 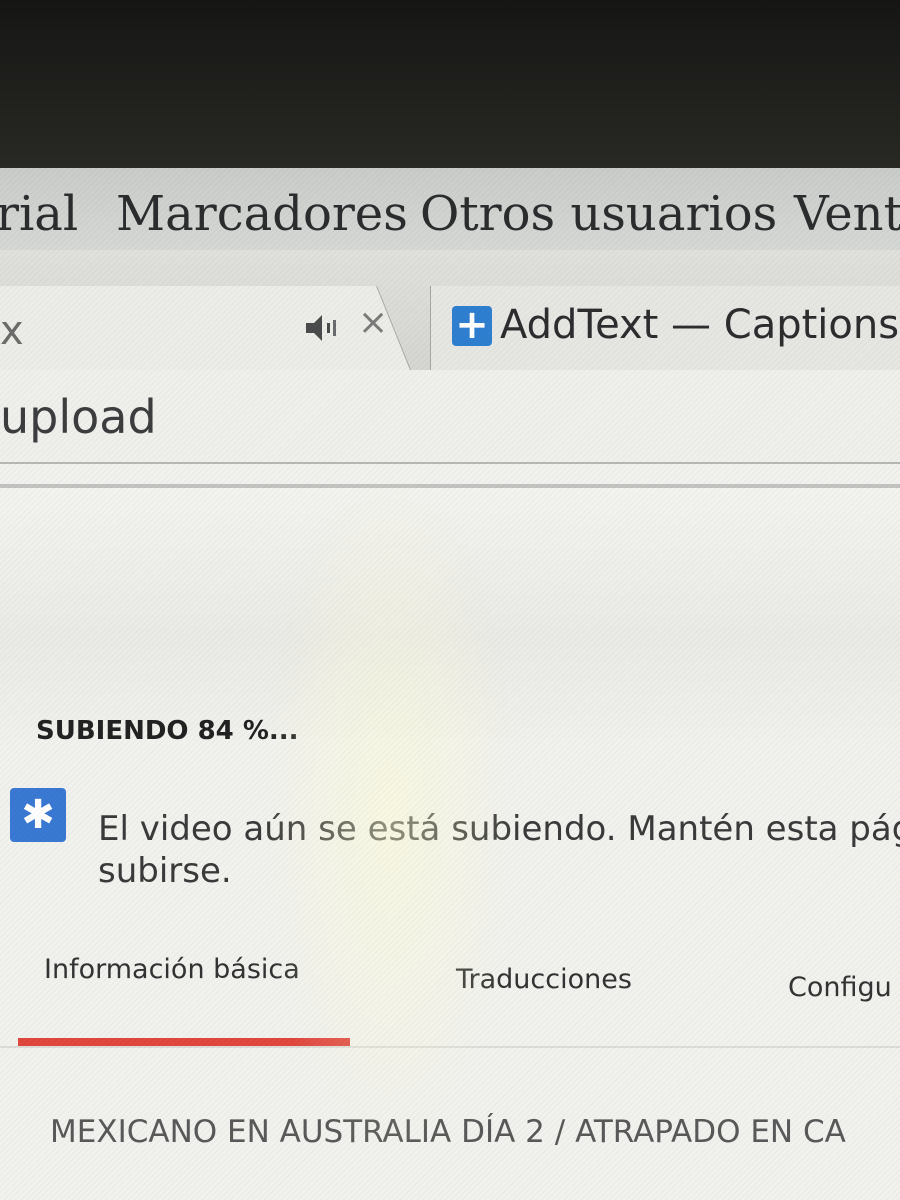 I want to click on address-bar-text: upload, so click(x=78, y=417).